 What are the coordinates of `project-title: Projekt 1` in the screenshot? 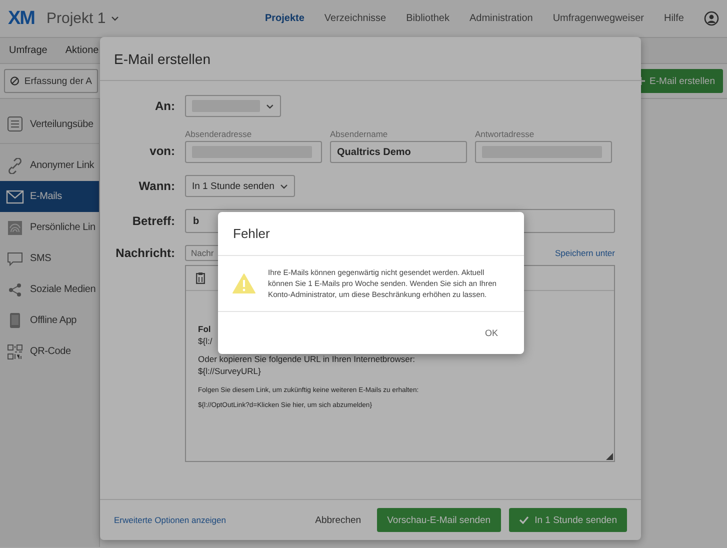 It's located at (76, 18).